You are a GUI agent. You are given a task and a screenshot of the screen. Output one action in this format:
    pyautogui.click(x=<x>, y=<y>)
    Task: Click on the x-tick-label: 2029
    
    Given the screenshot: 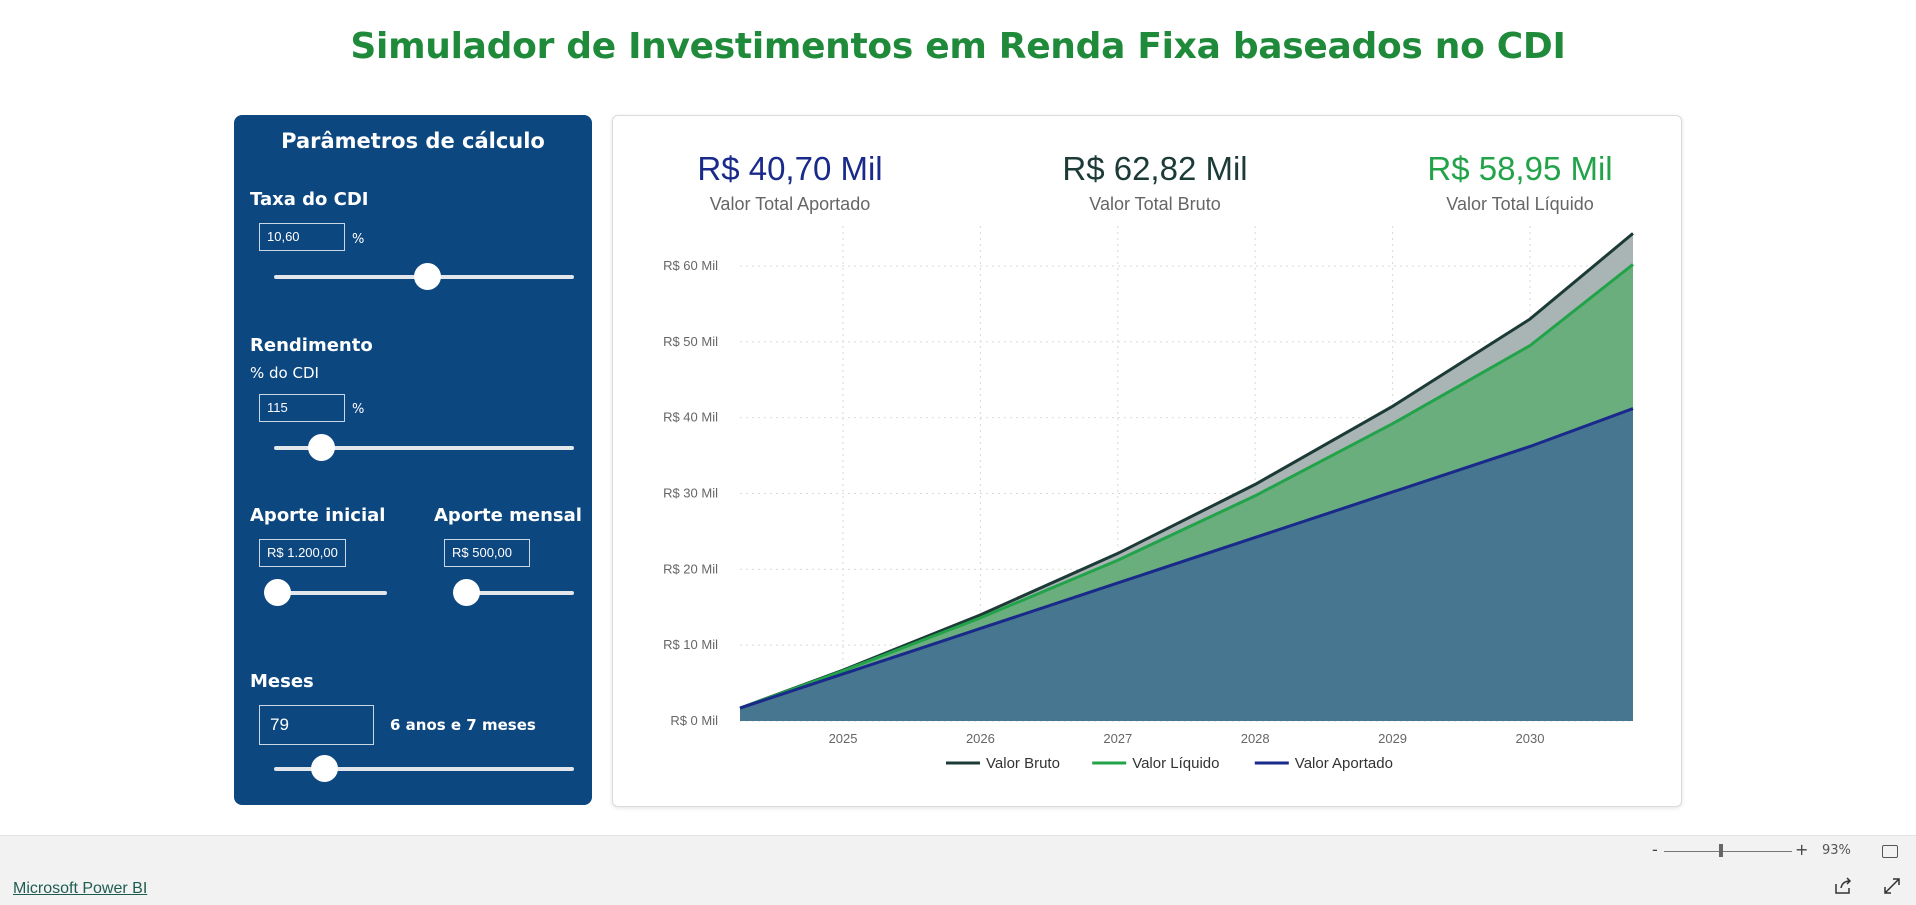 What is the action you would take?
    pyautogui.click(x=1392, y=738)
    